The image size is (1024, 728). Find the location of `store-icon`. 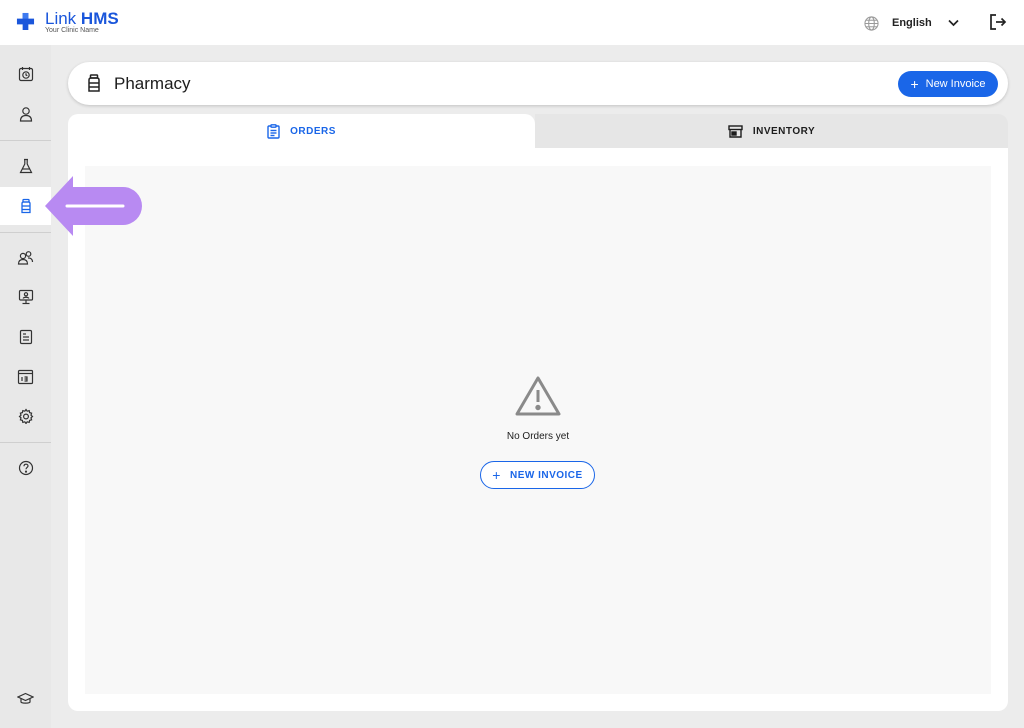

store-icon is located at coordinates (735, 131).